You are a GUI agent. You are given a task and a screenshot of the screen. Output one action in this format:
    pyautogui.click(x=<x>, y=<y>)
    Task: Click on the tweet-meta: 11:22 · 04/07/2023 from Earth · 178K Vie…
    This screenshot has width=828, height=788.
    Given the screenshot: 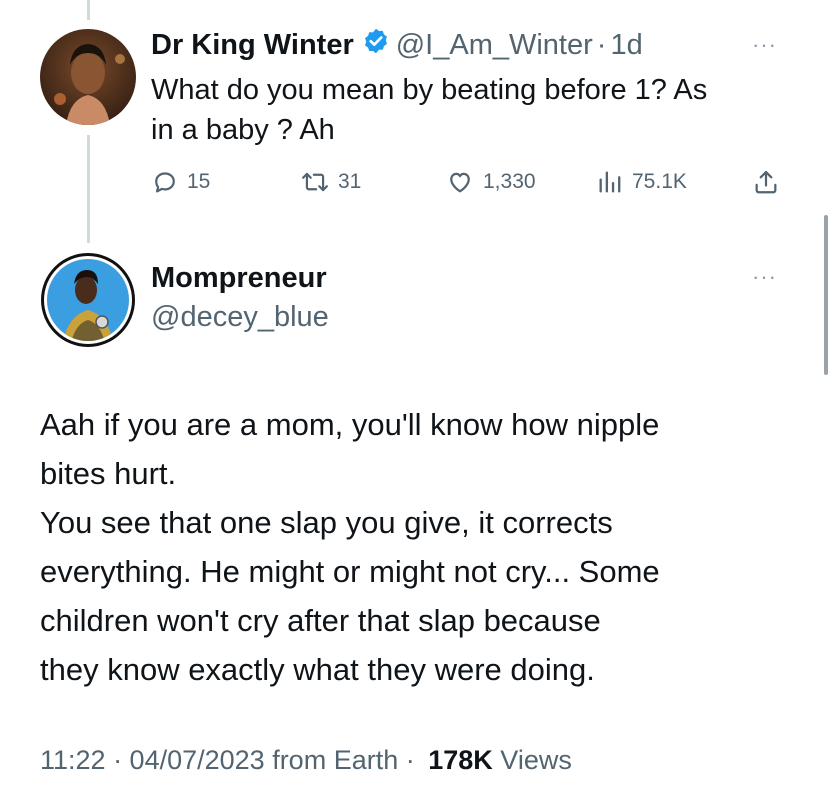 What is the action you would take?
    pyautogui.click(x=306, y=760)
    